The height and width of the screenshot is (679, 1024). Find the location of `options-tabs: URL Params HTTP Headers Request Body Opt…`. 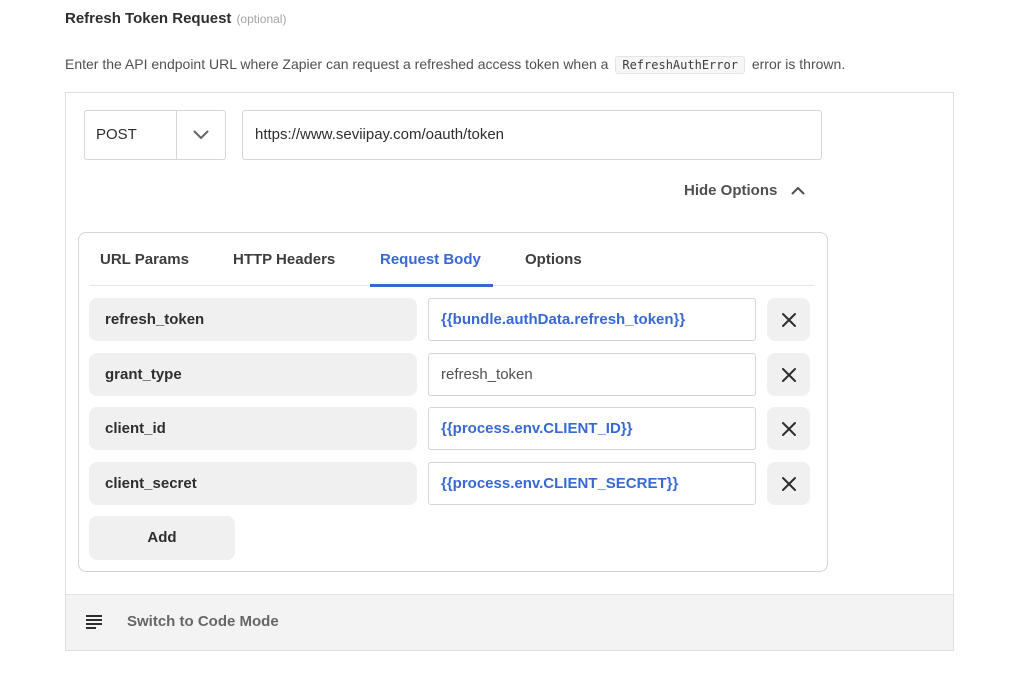

options-tabs: URL Params HTTP Headers Request Body Opt… is located at coordinates (452, 263).